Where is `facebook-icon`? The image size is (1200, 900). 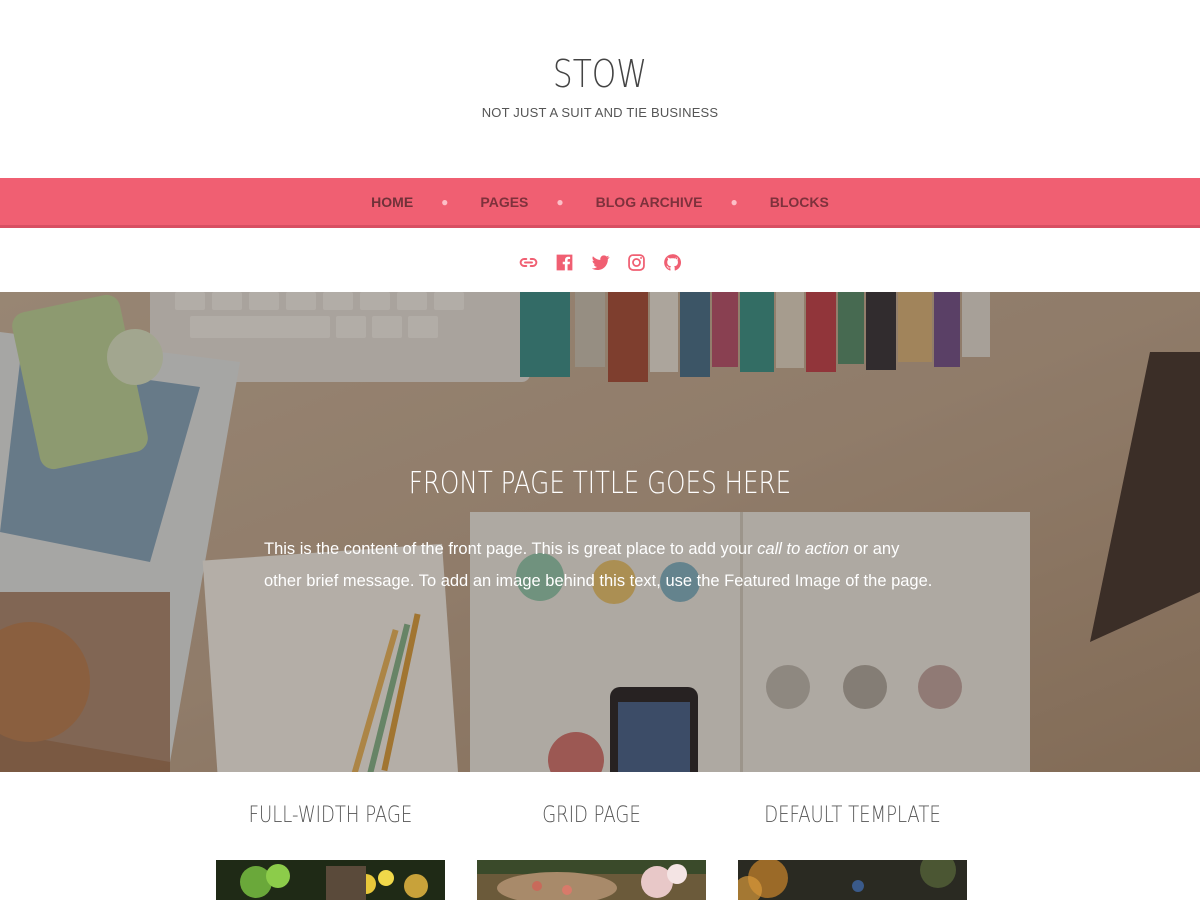 facebook-icon is located at coordinates (564, 262).